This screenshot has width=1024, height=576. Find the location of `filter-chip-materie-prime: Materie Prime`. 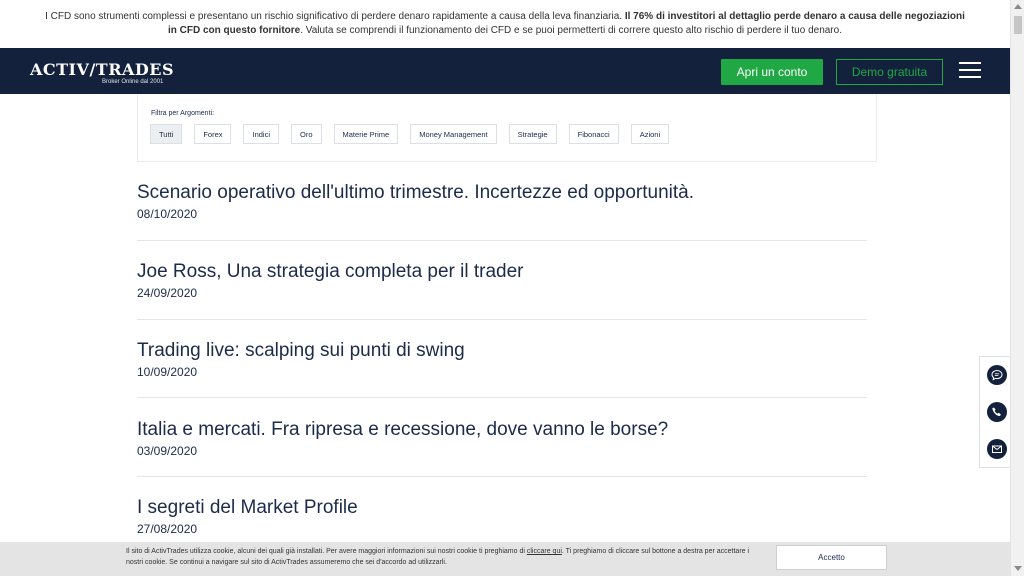

filter-chip-materie-prime: Materie Prime is located at coordinates (366, 134).